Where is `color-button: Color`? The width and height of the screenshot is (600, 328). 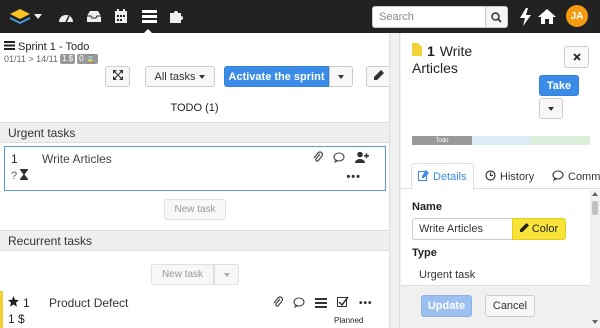 color-button: Color is located at coordinates (539, 229).